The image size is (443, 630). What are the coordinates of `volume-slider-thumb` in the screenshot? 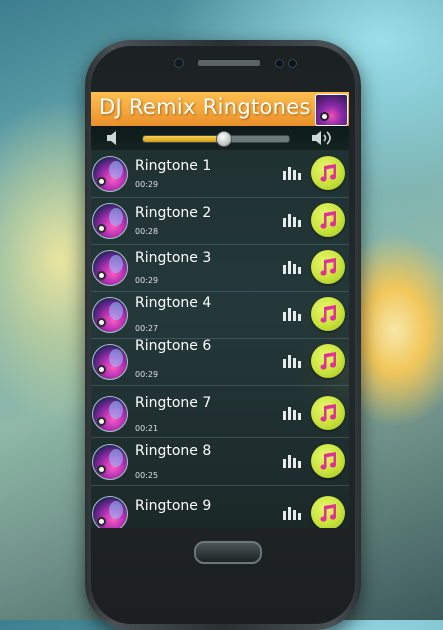 It's located at (224, 139).